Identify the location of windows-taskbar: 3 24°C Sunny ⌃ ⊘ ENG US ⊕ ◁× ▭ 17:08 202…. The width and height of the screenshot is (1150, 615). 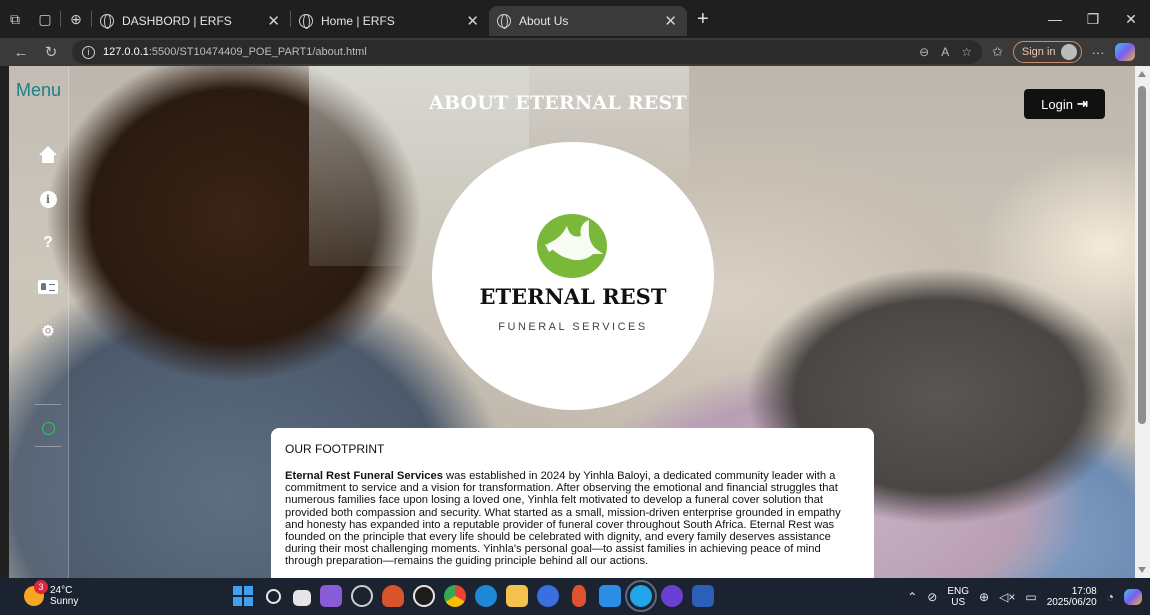
(575, 596).